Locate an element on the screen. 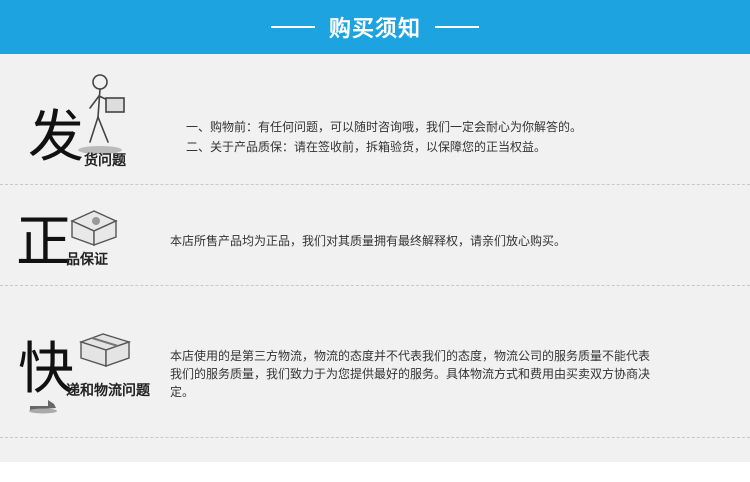 The width and height of the screenshot is (750, 482). logistics-sub-label: 递和物流问题 is located at coordinates (108, 391).